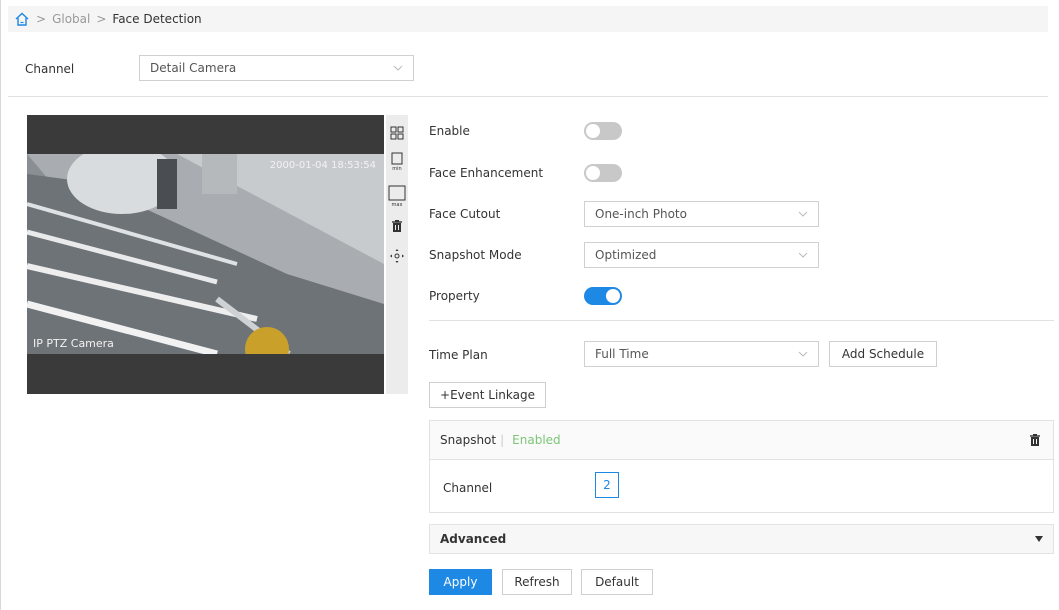 The height and width of the screenshot is (610, 1059). Describe the element at coordinates (157, 19) in the screenshot. I see `breadcrumb-face-detection: Face Detection` at that location.